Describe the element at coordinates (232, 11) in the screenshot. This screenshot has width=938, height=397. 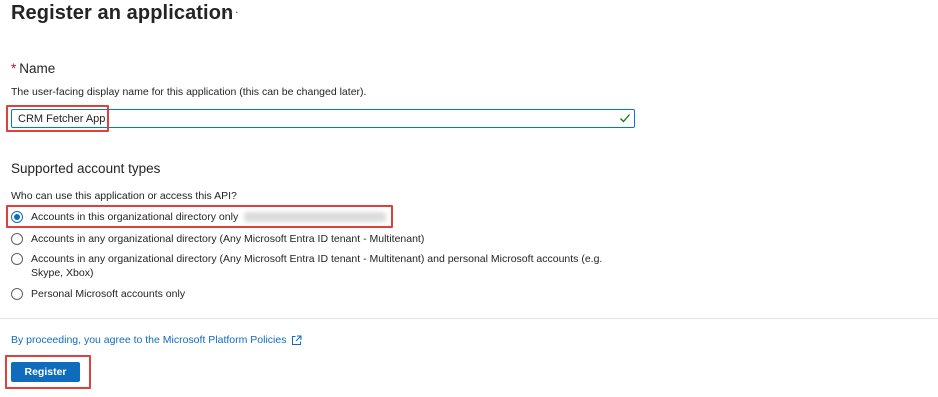
I see `more-options-button: ···` at that location.